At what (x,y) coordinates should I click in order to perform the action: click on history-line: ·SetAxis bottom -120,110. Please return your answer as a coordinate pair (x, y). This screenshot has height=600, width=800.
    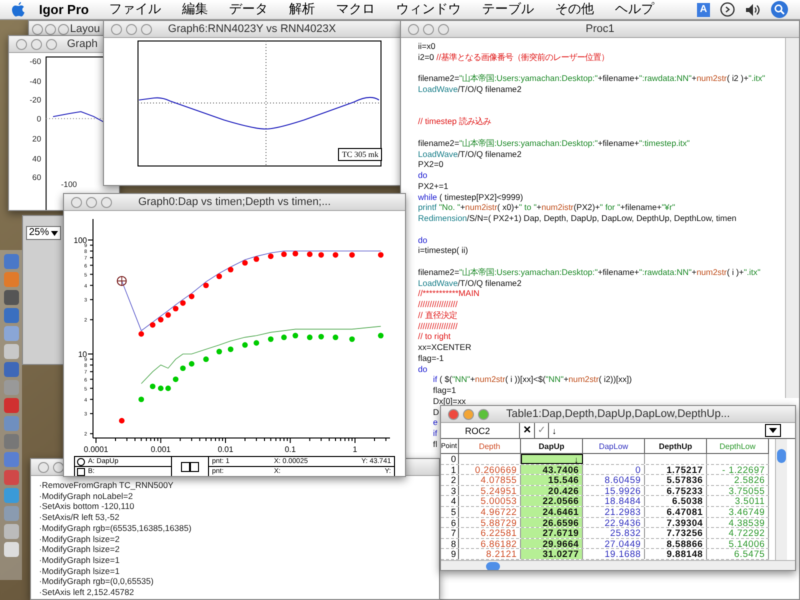
    Looking at the image, I should click on (86, 506).